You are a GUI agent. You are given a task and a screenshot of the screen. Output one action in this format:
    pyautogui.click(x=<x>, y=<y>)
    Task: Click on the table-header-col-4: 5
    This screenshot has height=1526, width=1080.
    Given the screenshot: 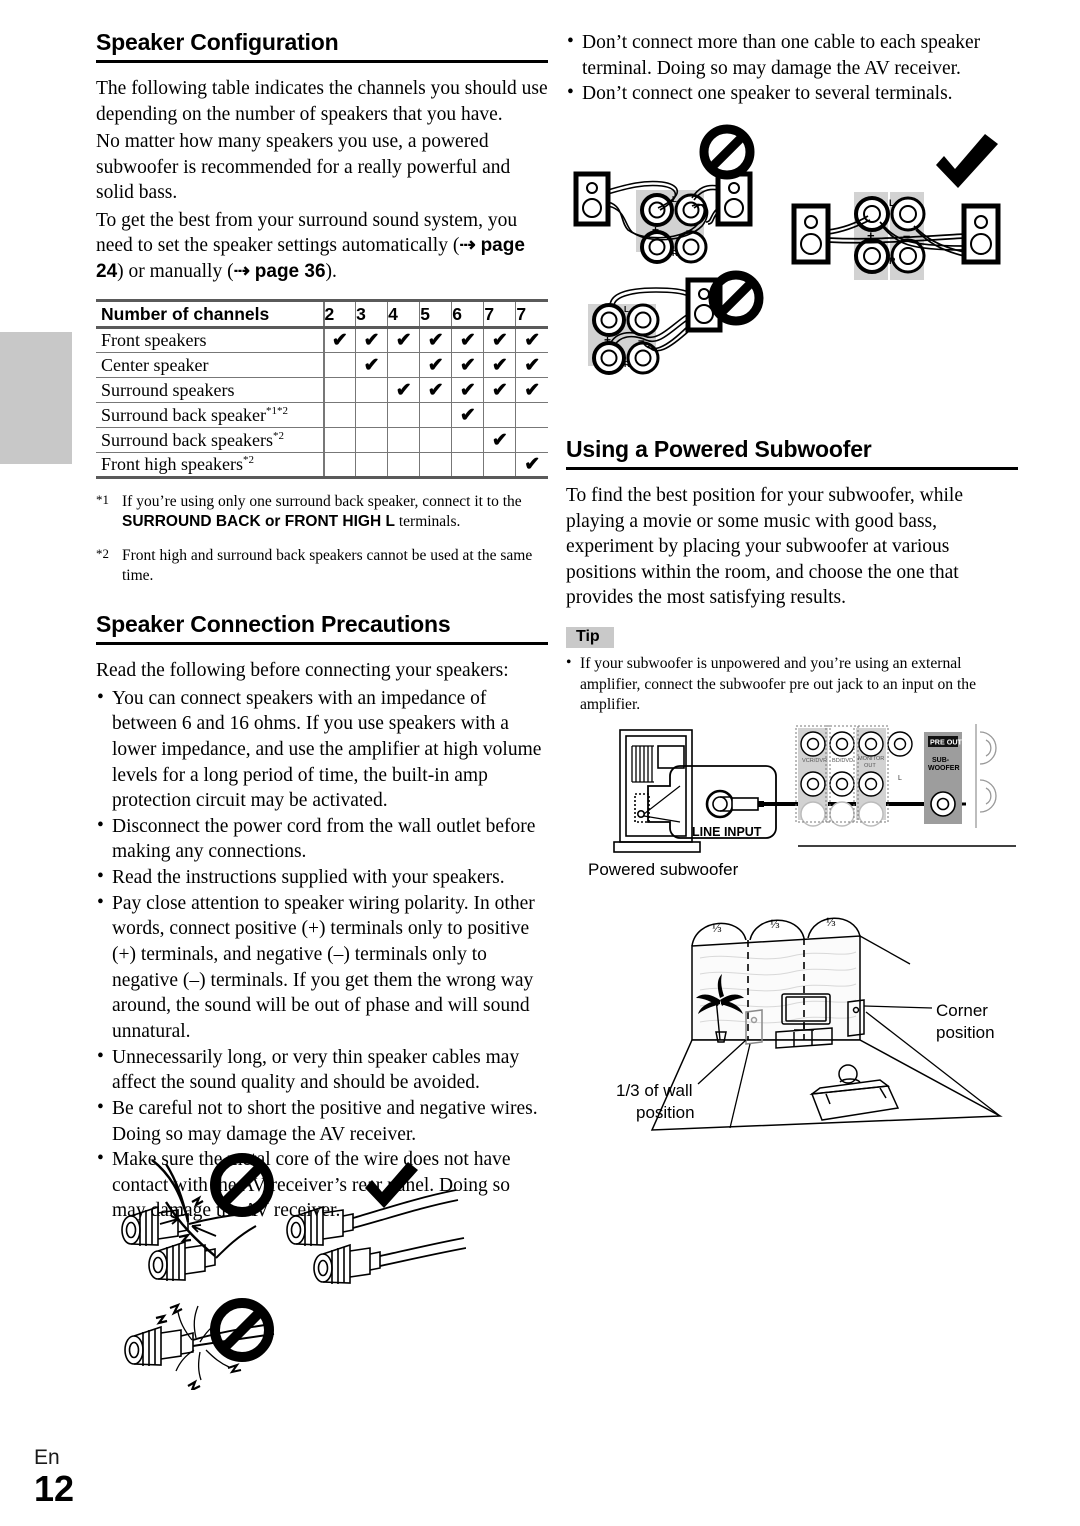 What is the action you would take?
    pyautogui.click(x=435, y=314)
    